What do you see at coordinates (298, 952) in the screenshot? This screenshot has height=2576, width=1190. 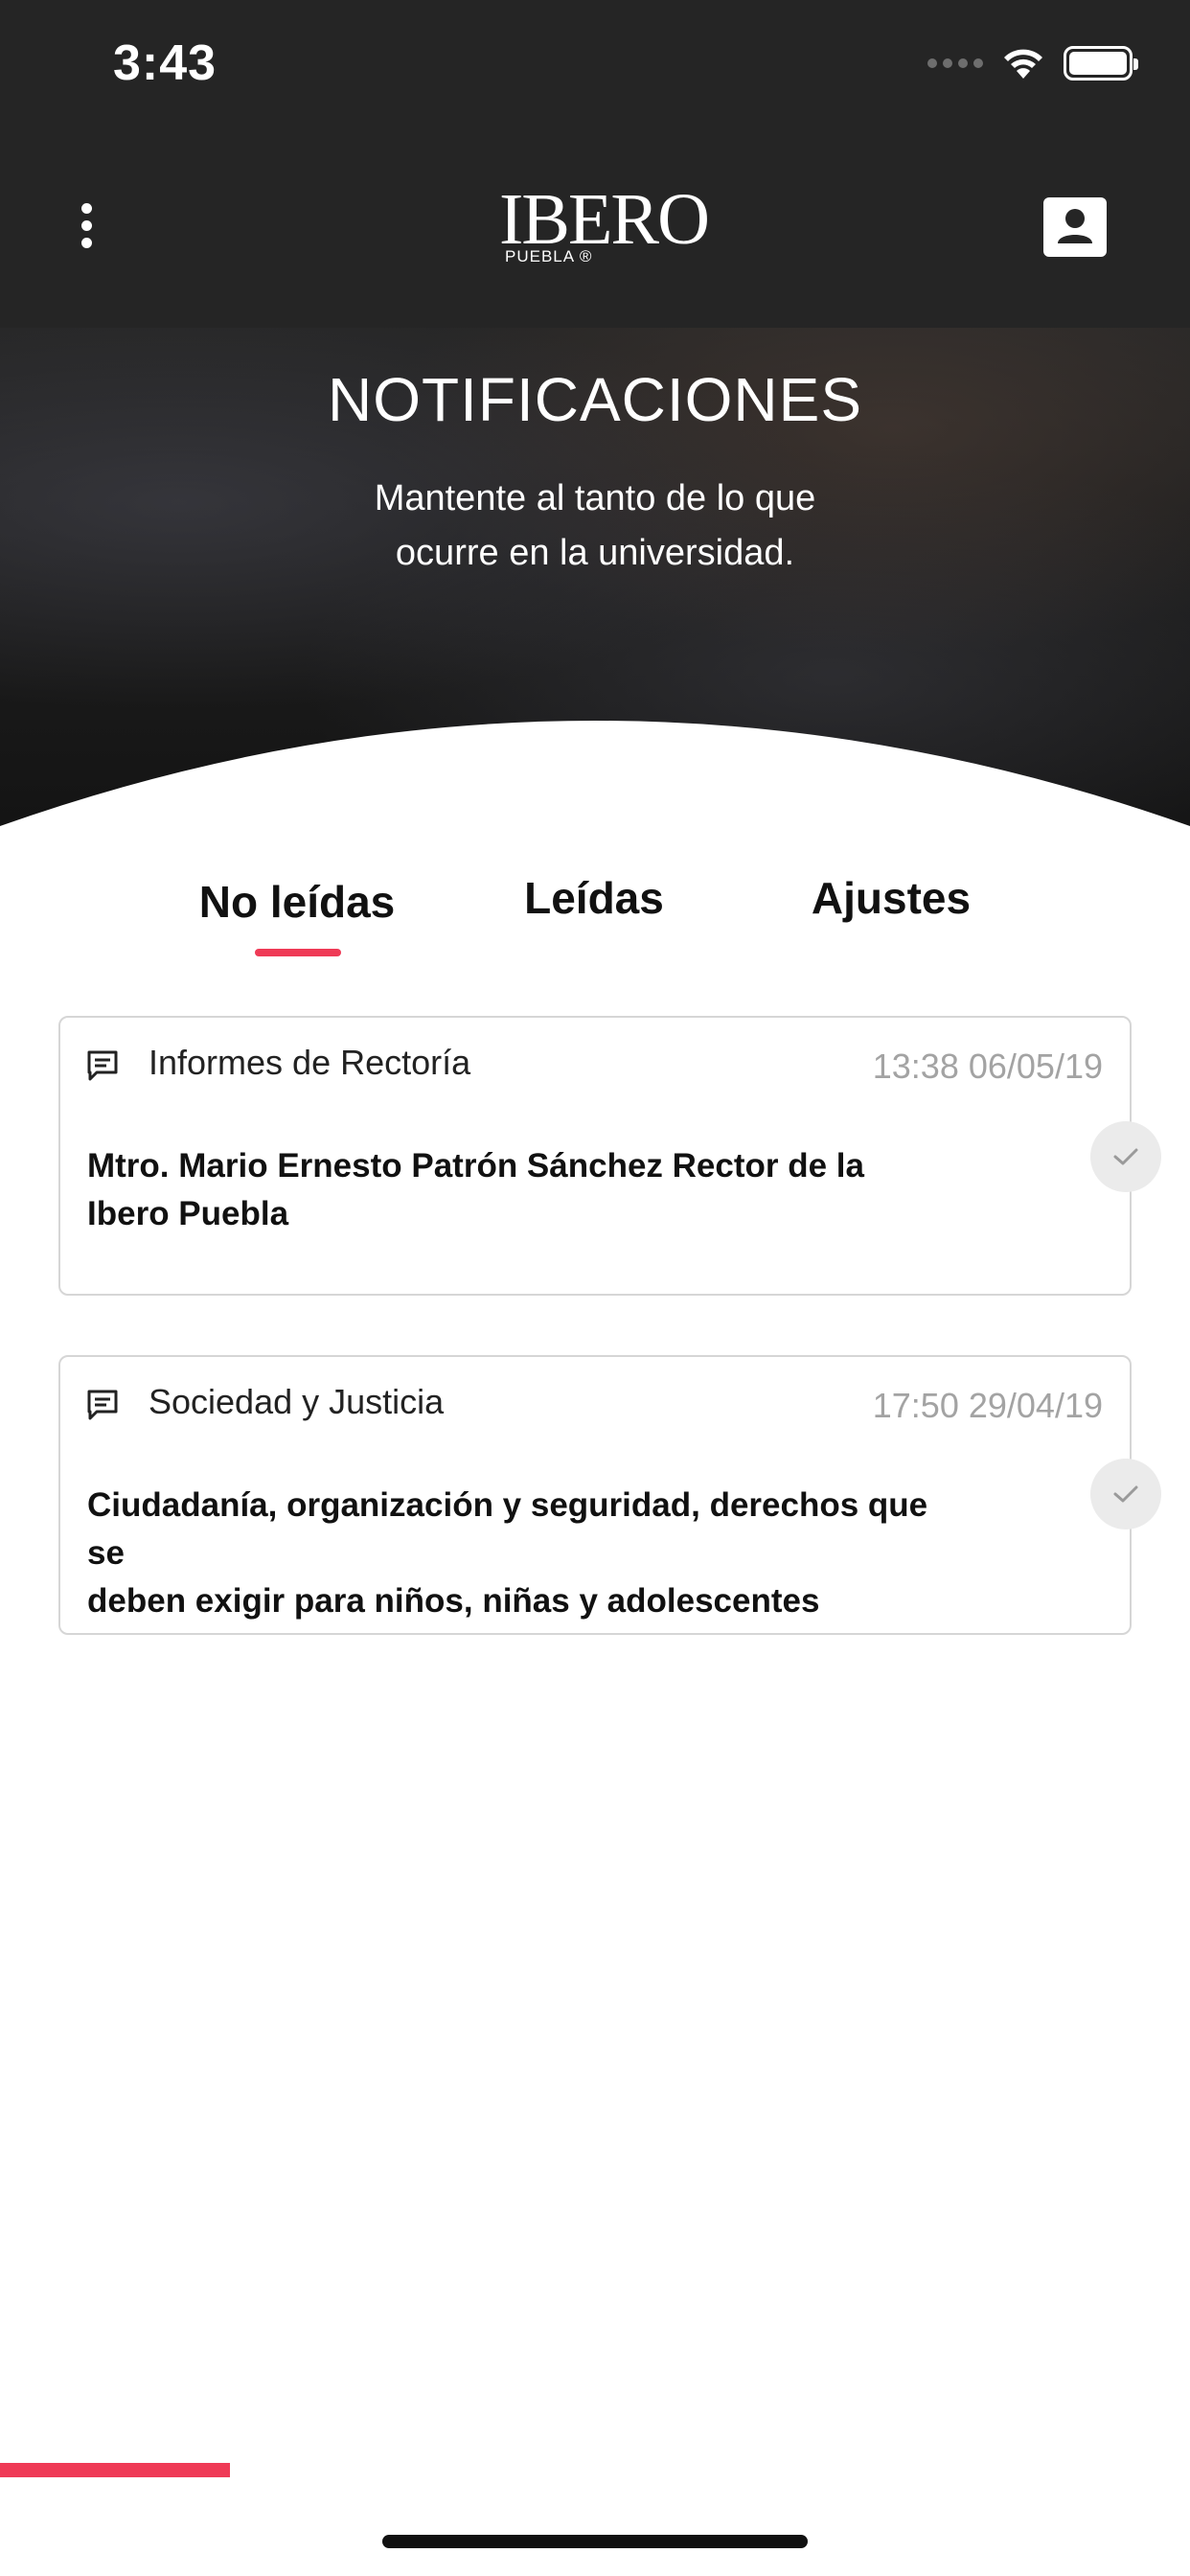 I see `active-tab-indicator` at bounding box center [298, 952].